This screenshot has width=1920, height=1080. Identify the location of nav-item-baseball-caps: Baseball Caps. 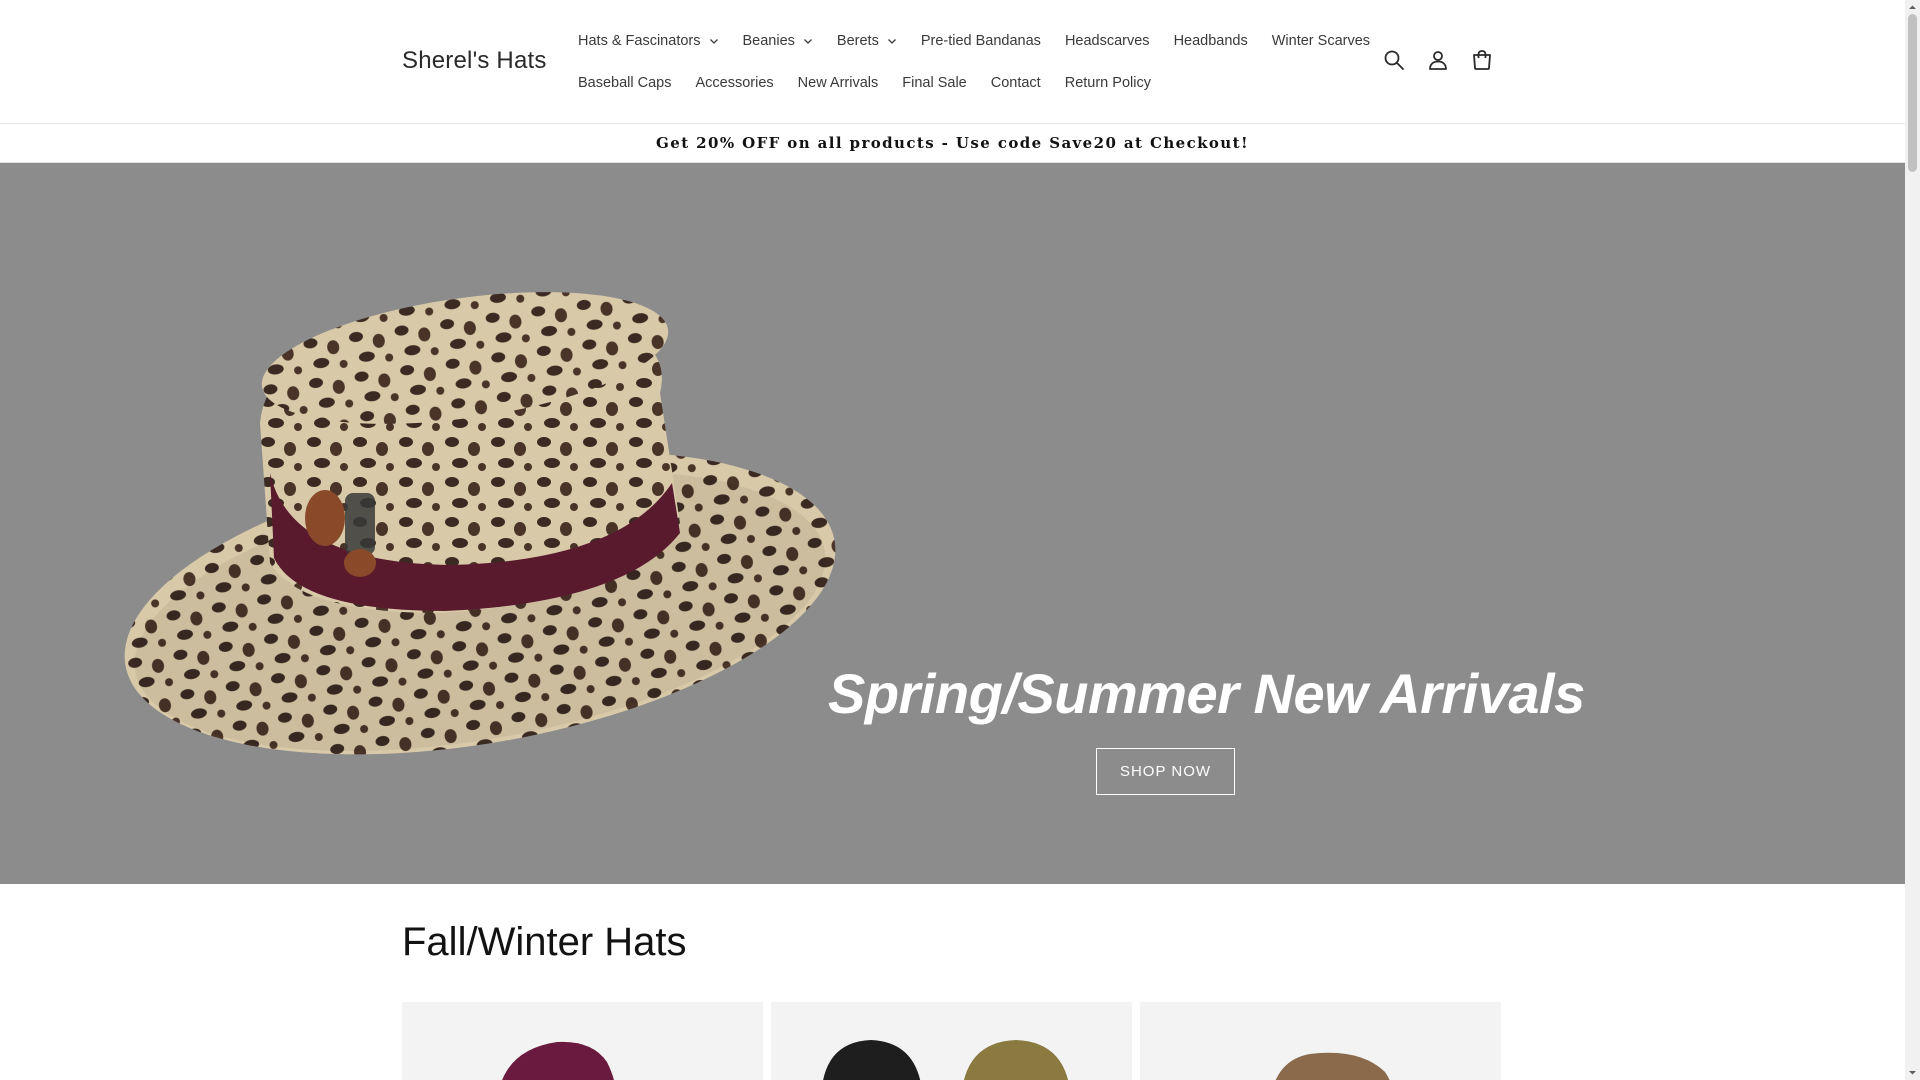
(625, 83).